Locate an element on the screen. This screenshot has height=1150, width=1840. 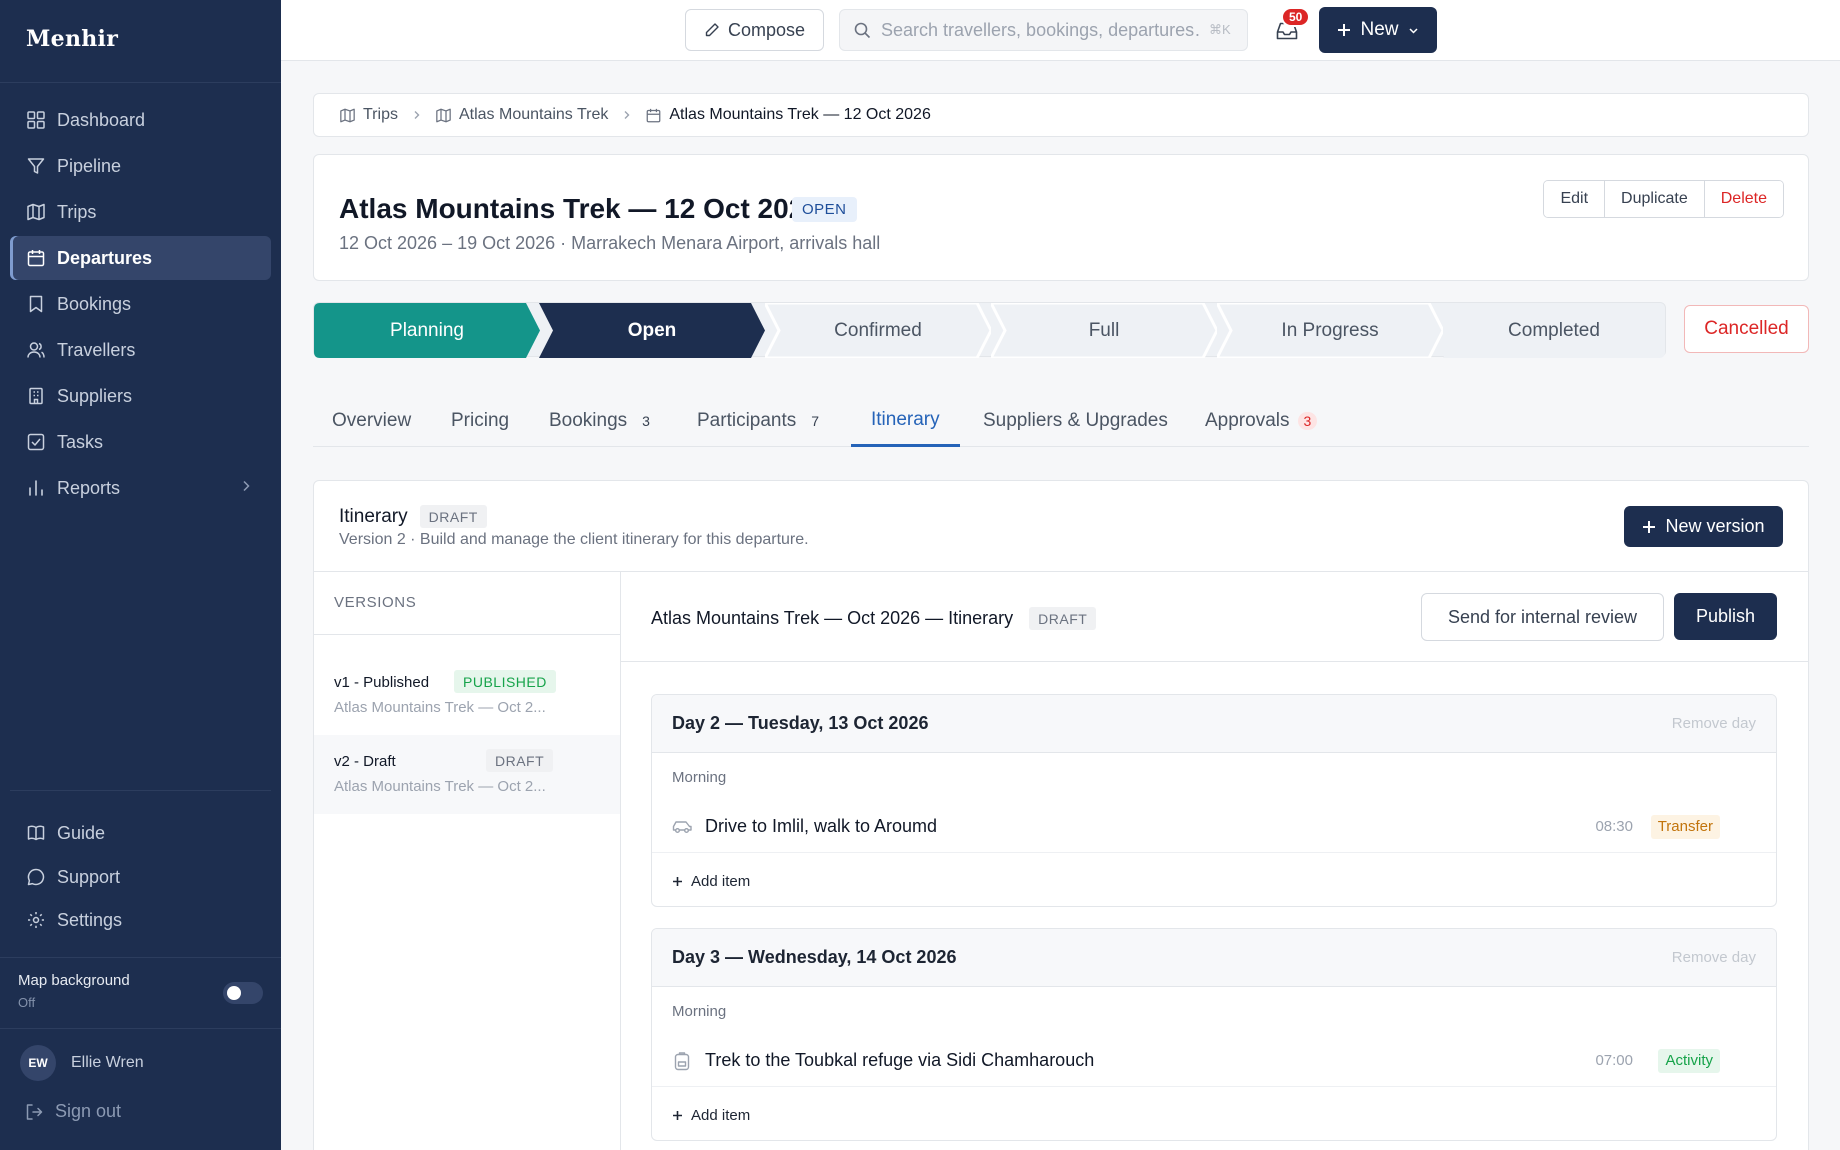
publish-button: Publish is located at coordinates (1725, 616).